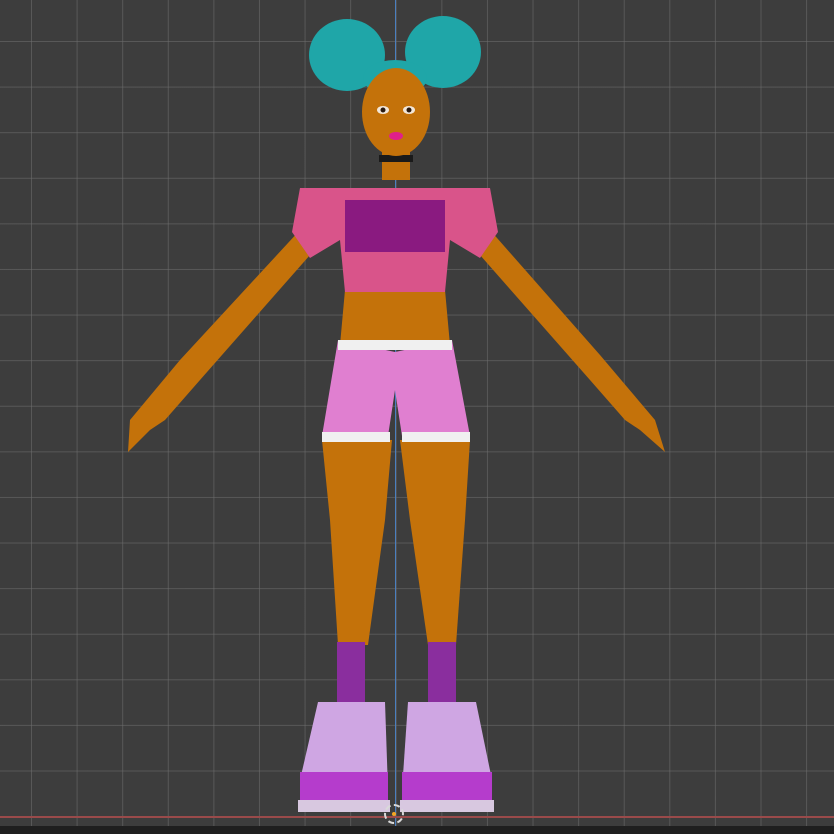 The height and width of the screenshot is (834, 834). Describe the element at coordinates (436, 437) in the screenshot. I see `hem-right` at that location.